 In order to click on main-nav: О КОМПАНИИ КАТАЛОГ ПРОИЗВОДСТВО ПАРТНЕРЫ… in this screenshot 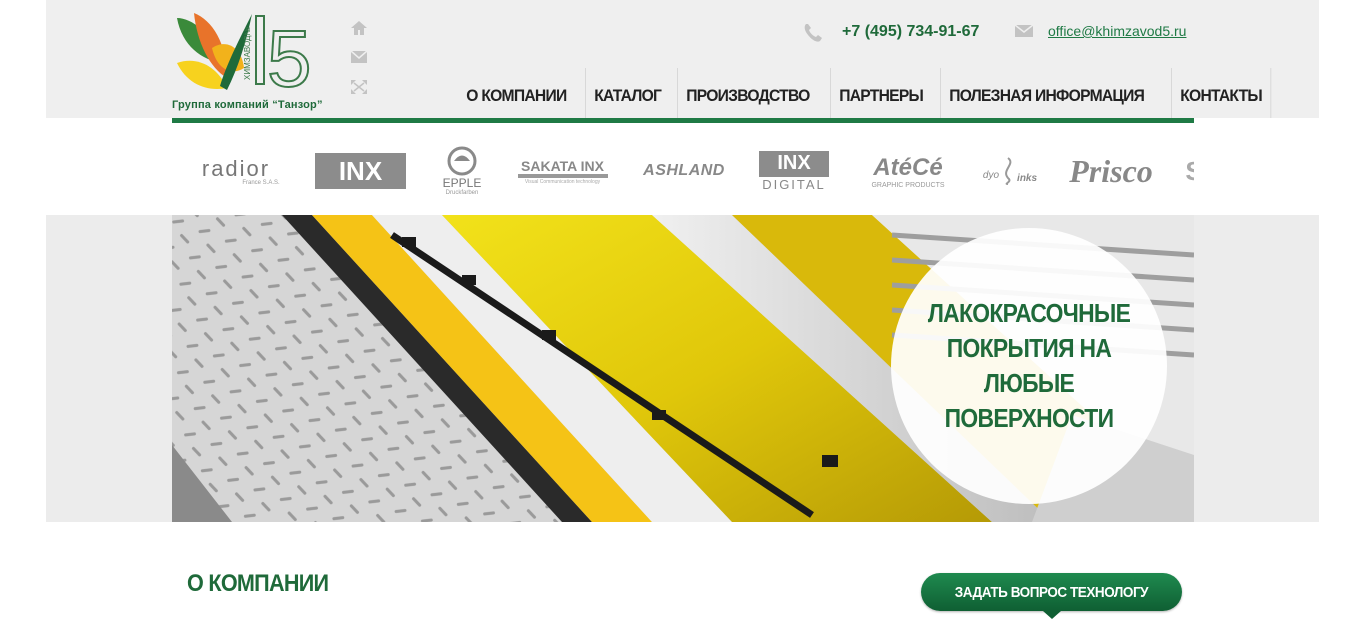, I will do `click(869, 93)`.